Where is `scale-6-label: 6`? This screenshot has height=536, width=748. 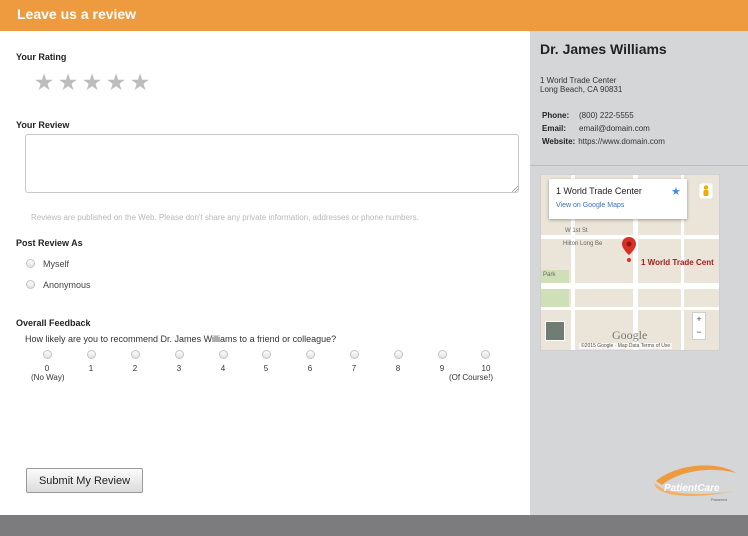
scale-6-label: 6 is located at coordinates (310, 368).